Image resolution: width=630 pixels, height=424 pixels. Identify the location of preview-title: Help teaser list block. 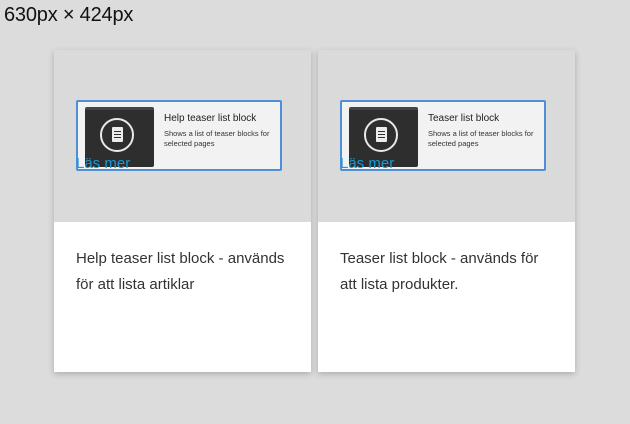
(210, 118).